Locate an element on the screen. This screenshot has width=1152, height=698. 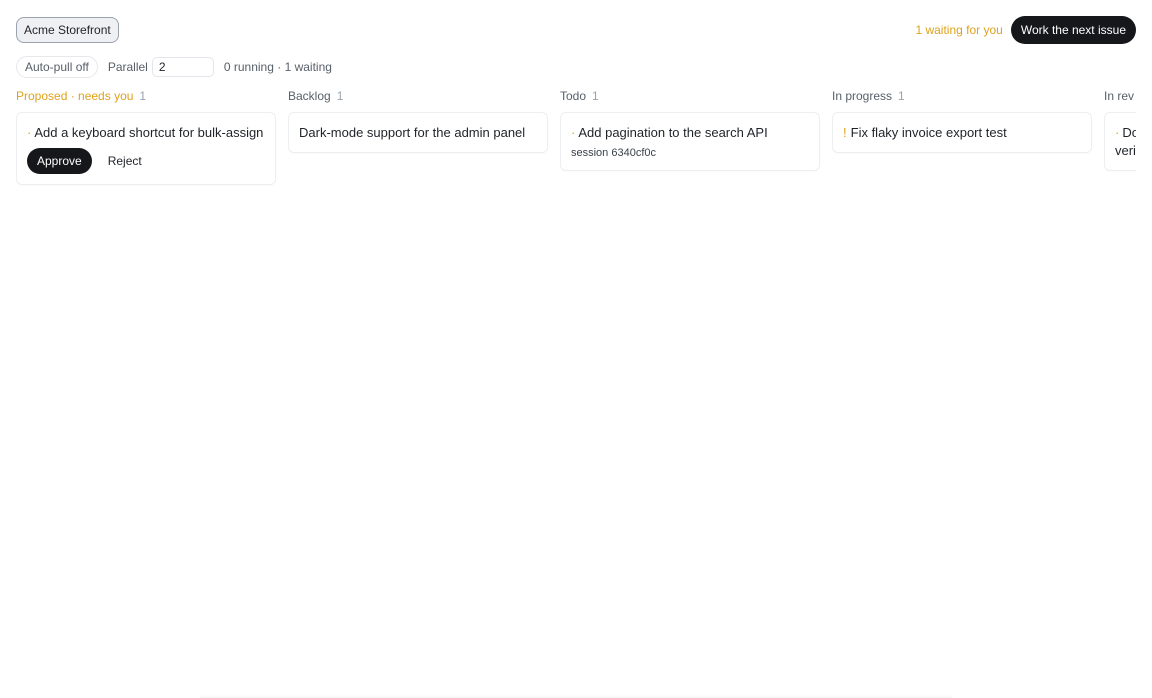
run-status: 0 running · 1 waiting is located at coordinates (277, 67).